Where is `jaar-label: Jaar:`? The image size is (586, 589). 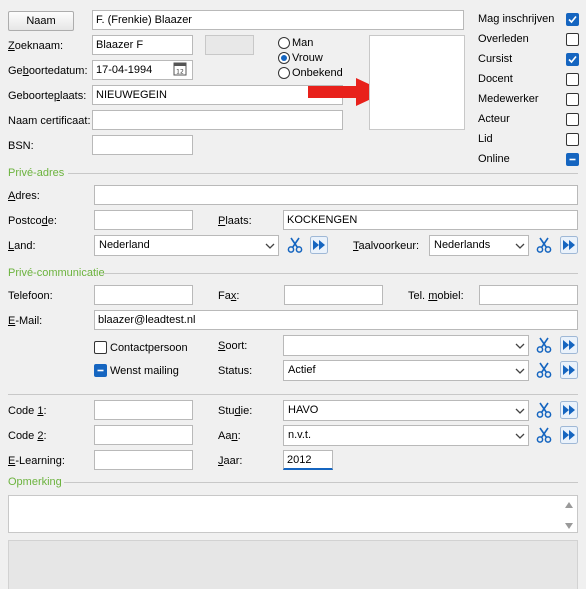
jaar-label: Jaar: is located at coordinates (230, 461).